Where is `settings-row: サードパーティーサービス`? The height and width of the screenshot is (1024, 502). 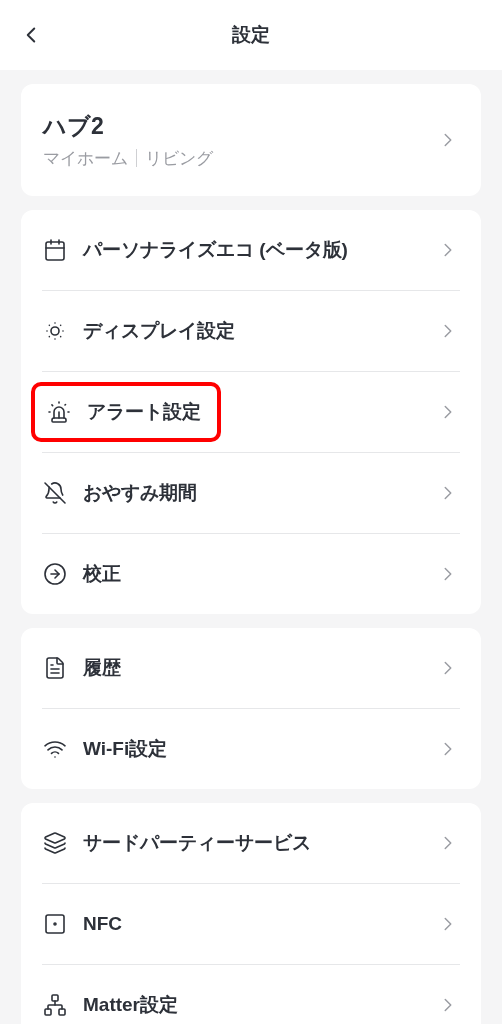
settings-row: サードパーティーサービス is located at coordinates (251, 843).